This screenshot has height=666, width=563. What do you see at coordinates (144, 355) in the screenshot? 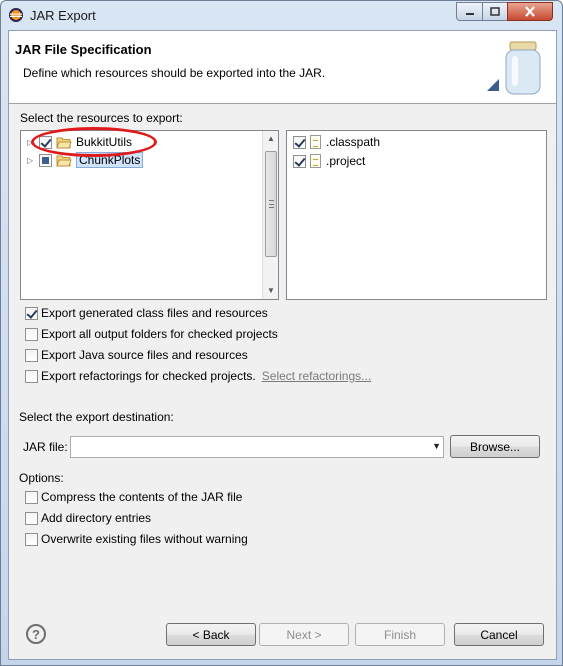
I see `option-label: Export Java source files and resources` at bounding box center [144, 355].